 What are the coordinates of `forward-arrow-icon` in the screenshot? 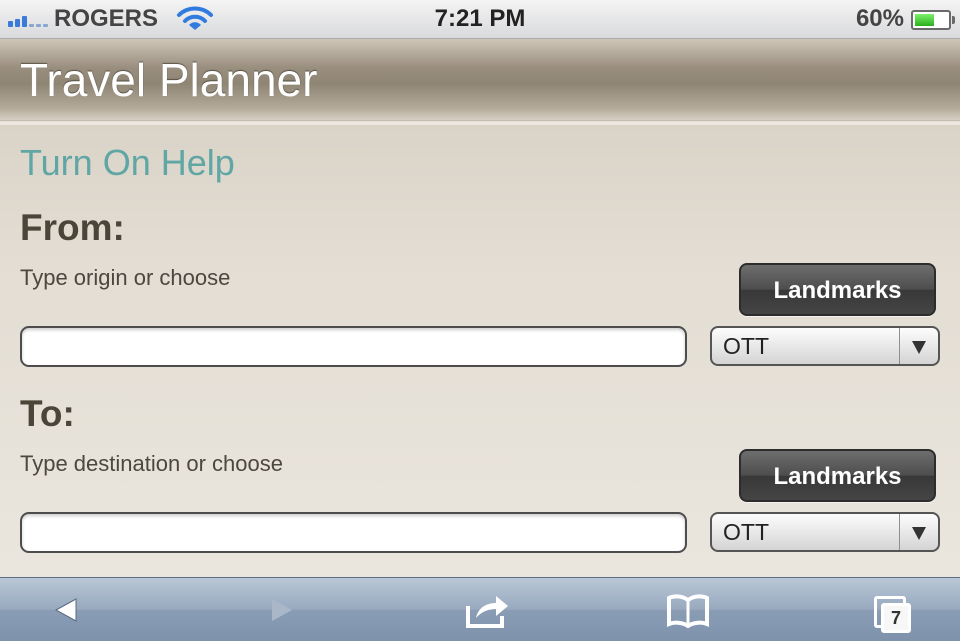 It's located at (281, 610).